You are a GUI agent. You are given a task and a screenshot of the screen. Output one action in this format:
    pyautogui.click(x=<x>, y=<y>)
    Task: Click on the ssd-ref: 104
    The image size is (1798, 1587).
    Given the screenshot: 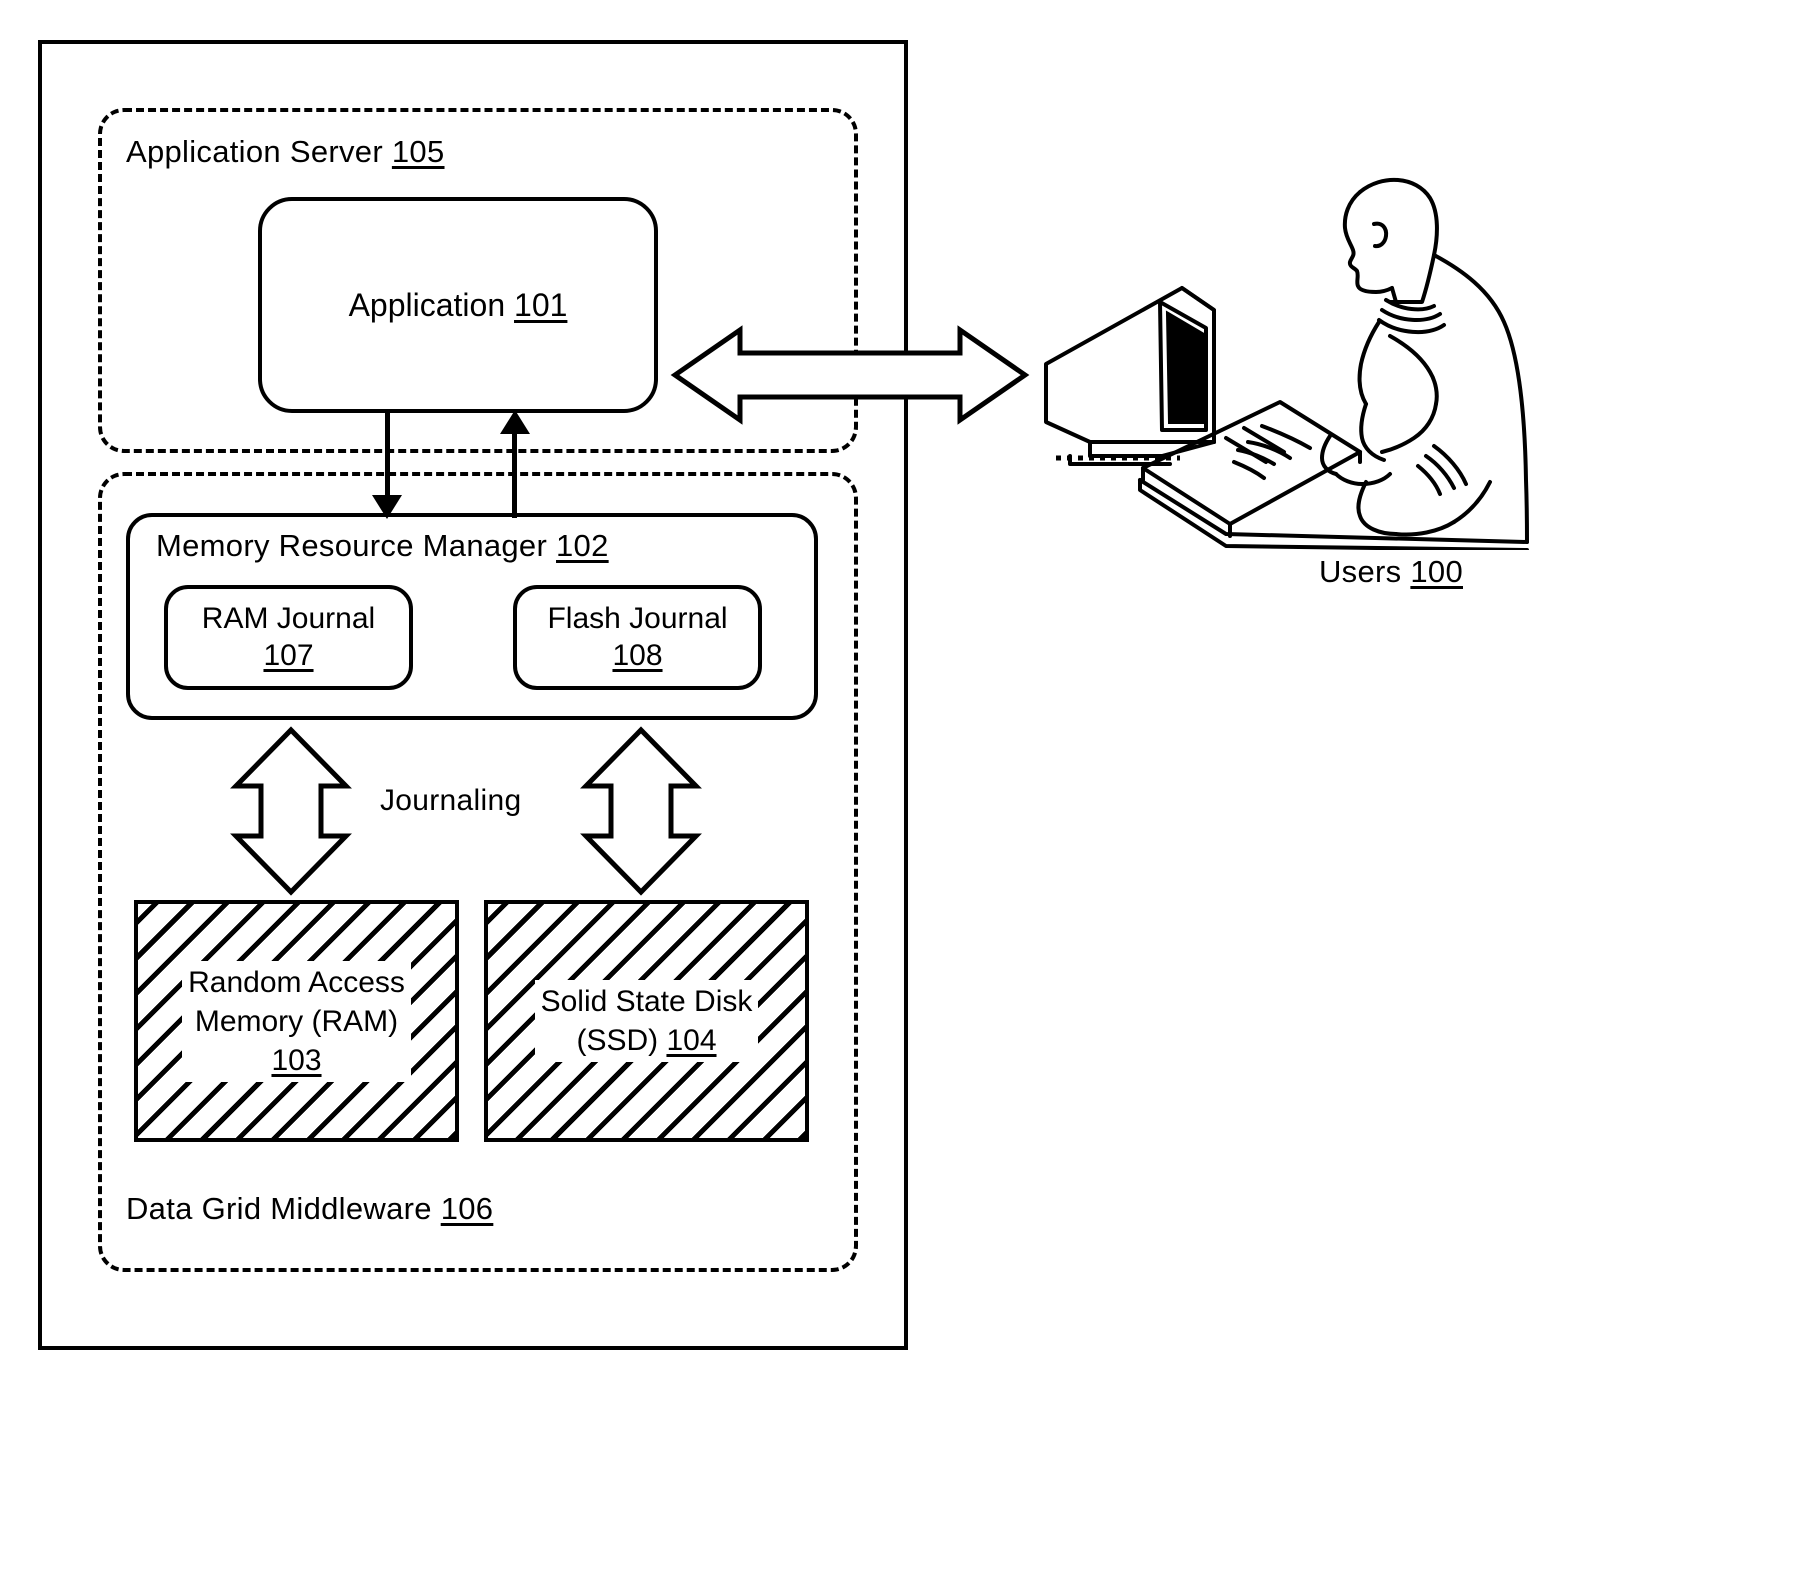 What is the action you would take?
    pyautogui.click(x=691, y=1040)
    